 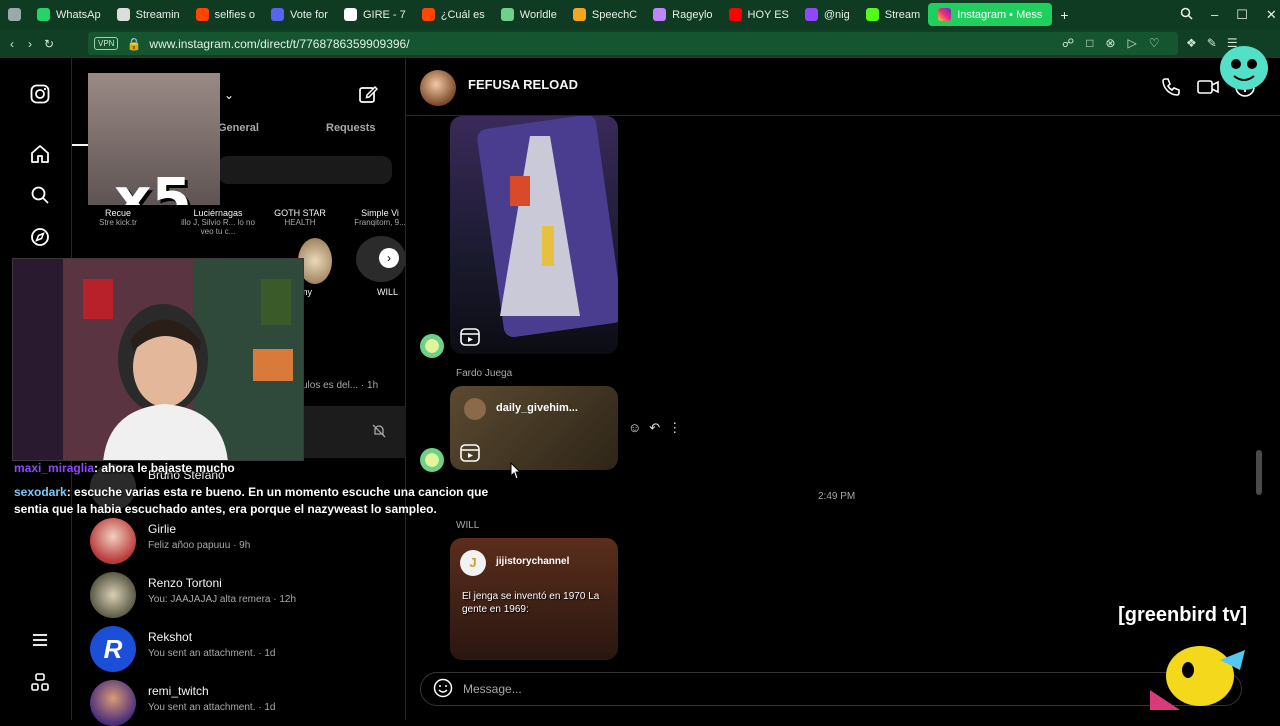 What do you see at coordinates (368, 96) in the screenshot?
I see `new-message-icon` at bounding box center [368, 96].